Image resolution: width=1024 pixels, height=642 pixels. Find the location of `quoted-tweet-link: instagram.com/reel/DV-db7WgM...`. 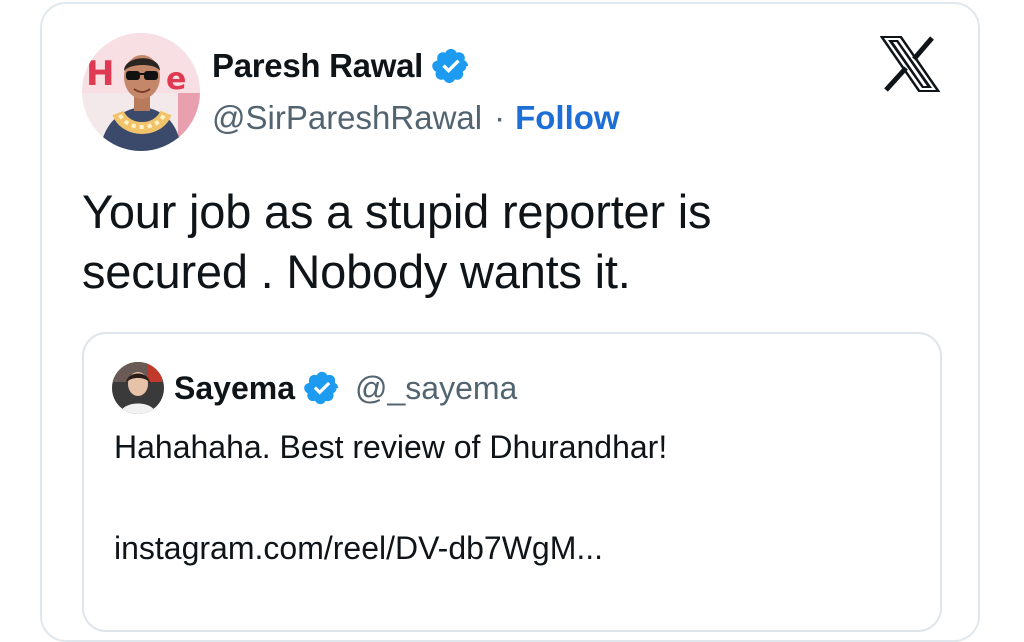

quoted-tweet-link: instagram.com/reel/DV-db7WgM... is located at coordinates (358, 548).